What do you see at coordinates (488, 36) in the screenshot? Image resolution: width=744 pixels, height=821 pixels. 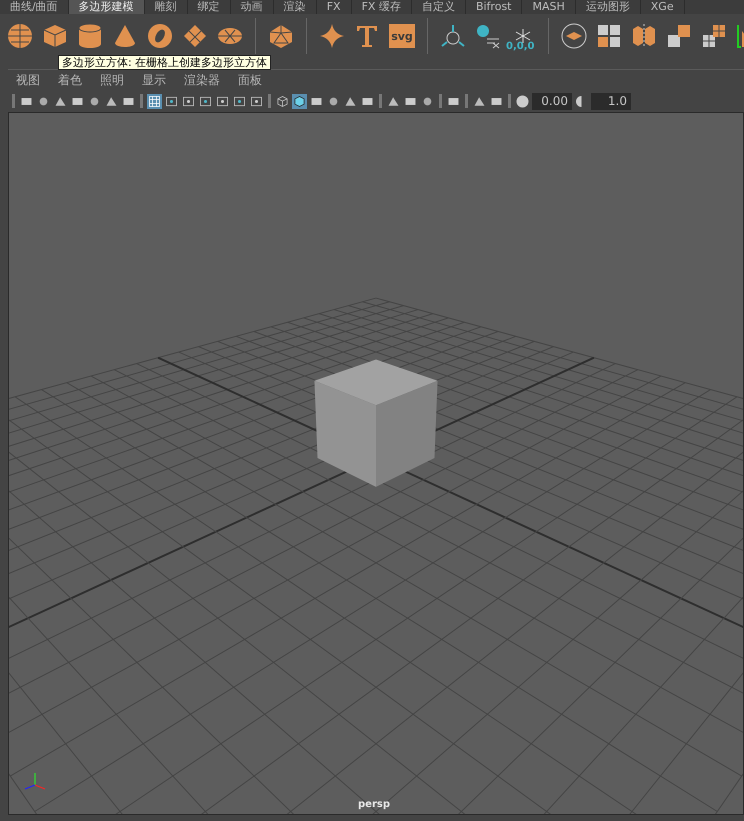 I see `clock-clear-icon` at bounding box center [488, 36].